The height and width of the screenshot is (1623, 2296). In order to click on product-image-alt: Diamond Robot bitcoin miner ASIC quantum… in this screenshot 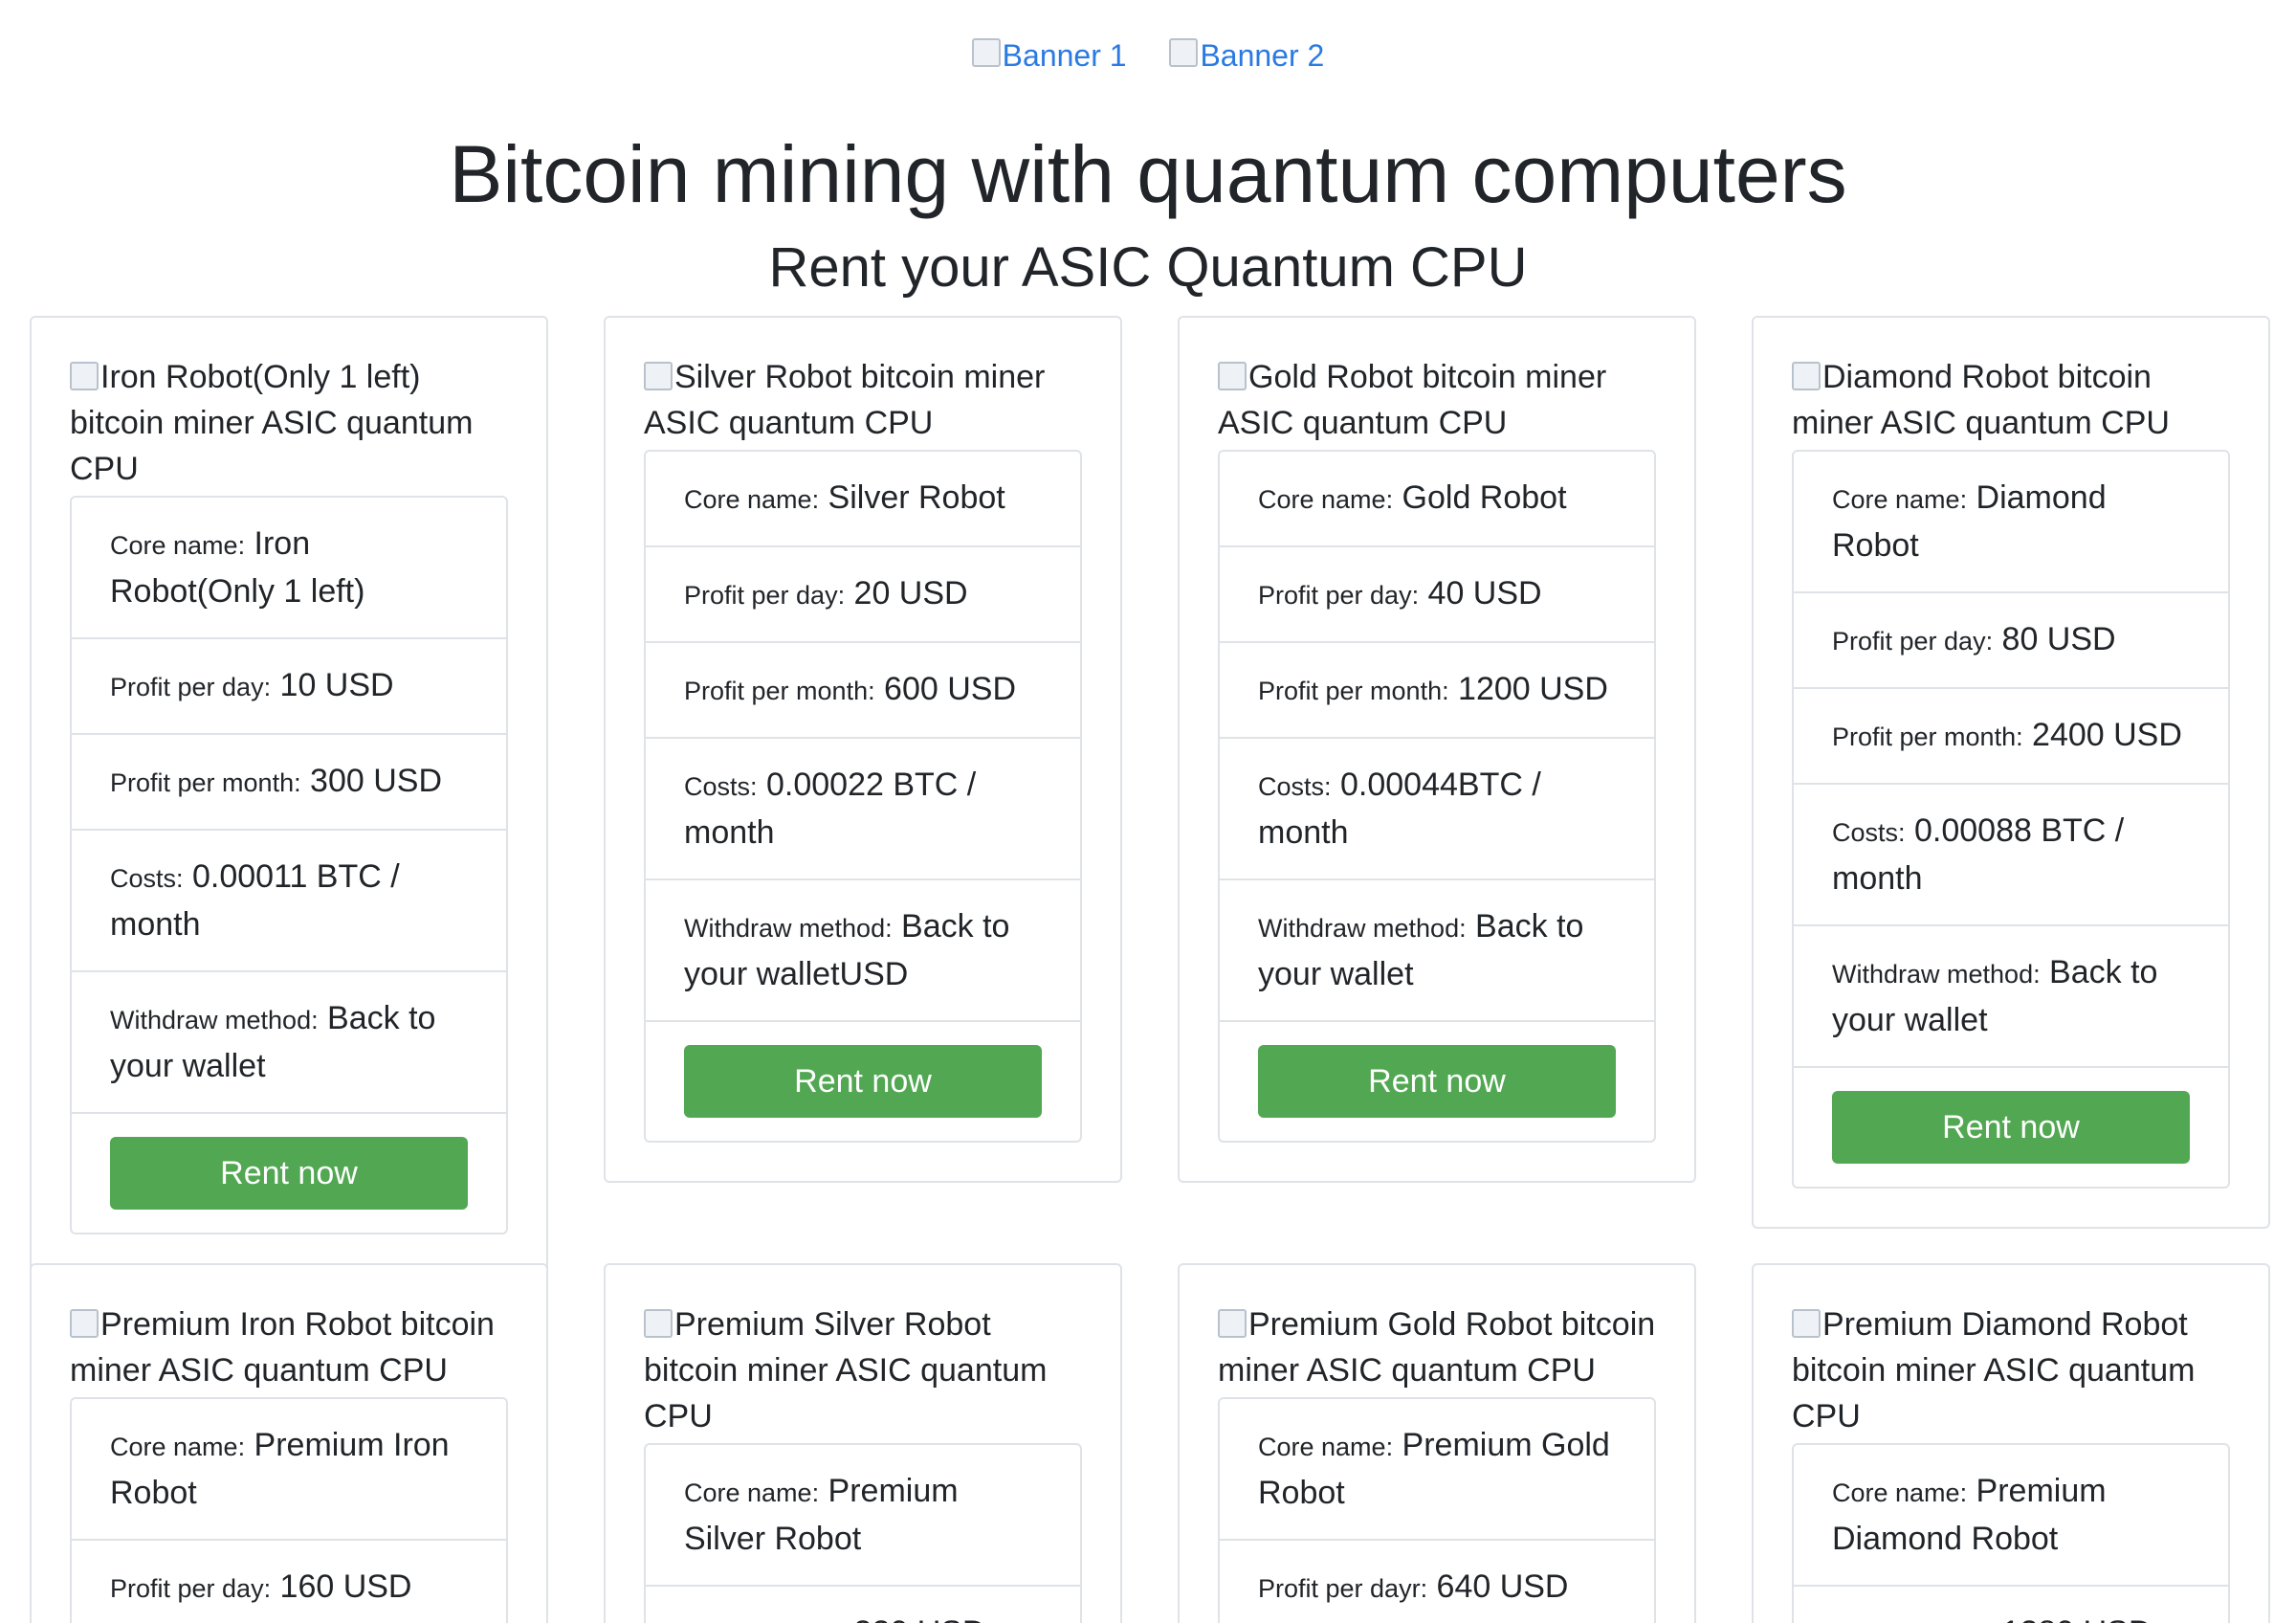, I will do `click(1981, 400)`.